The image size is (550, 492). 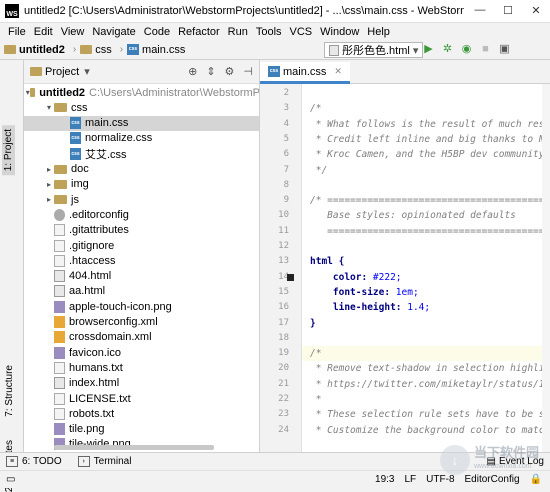 What do you see at coordinates (428, 48) in the screenshot?
I see `run-icon: ▶` at bounding box center [428, 48].